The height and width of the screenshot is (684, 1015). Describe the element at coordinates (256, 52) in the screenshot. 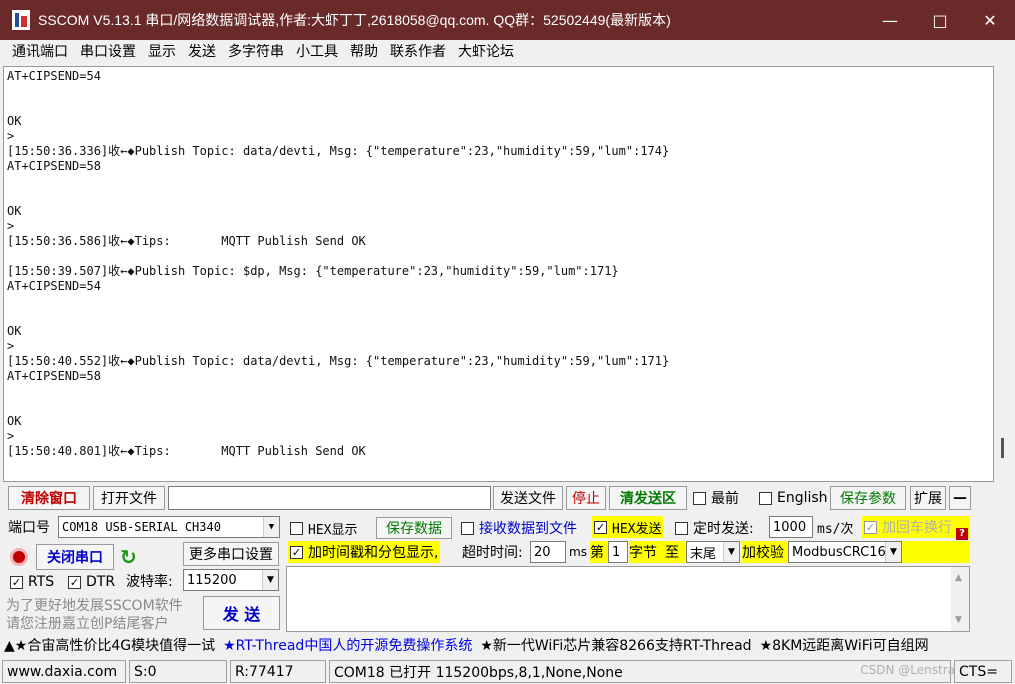

I see `menu-multi-string: 多字符串` at that location.